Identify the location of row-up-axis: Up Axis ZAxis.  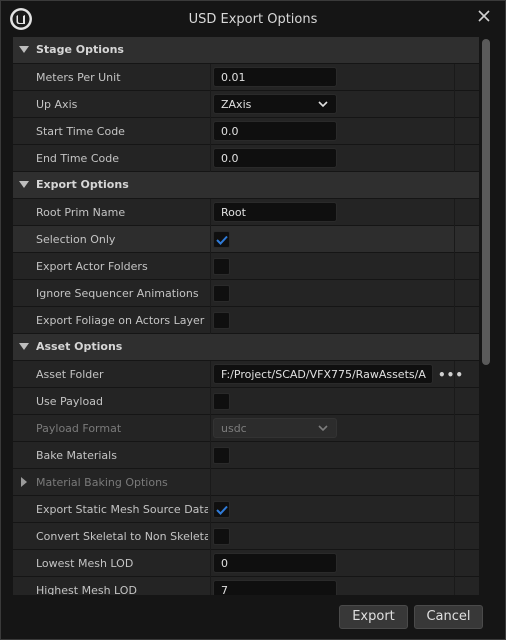
(246, 104).